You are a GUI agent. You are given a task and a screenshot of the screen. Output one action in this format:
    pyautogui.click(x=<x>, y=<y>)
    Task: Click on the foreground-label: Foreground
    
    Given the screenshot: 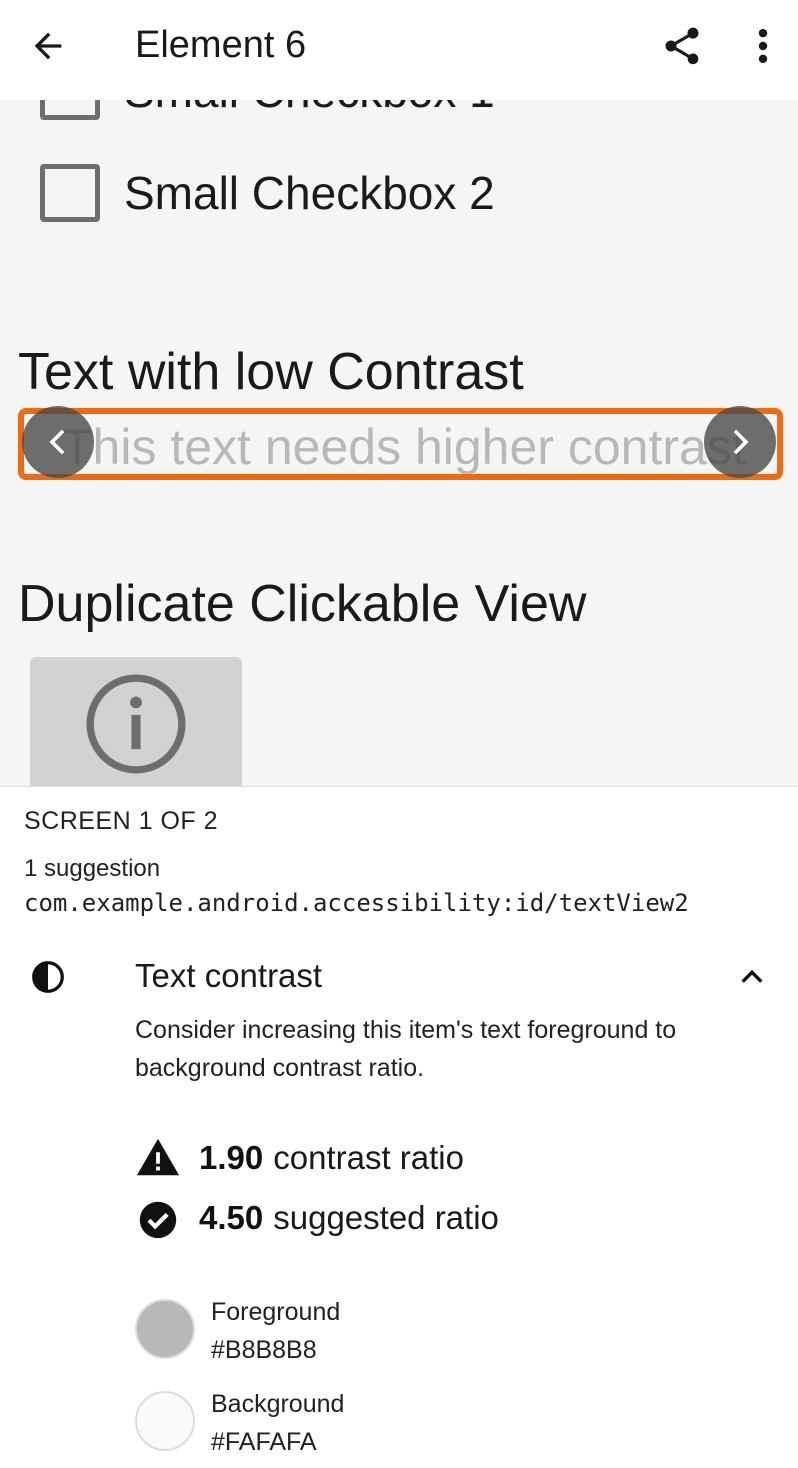 What is the action you would take?
    pyautogui.click(x=276, y=1312)
    